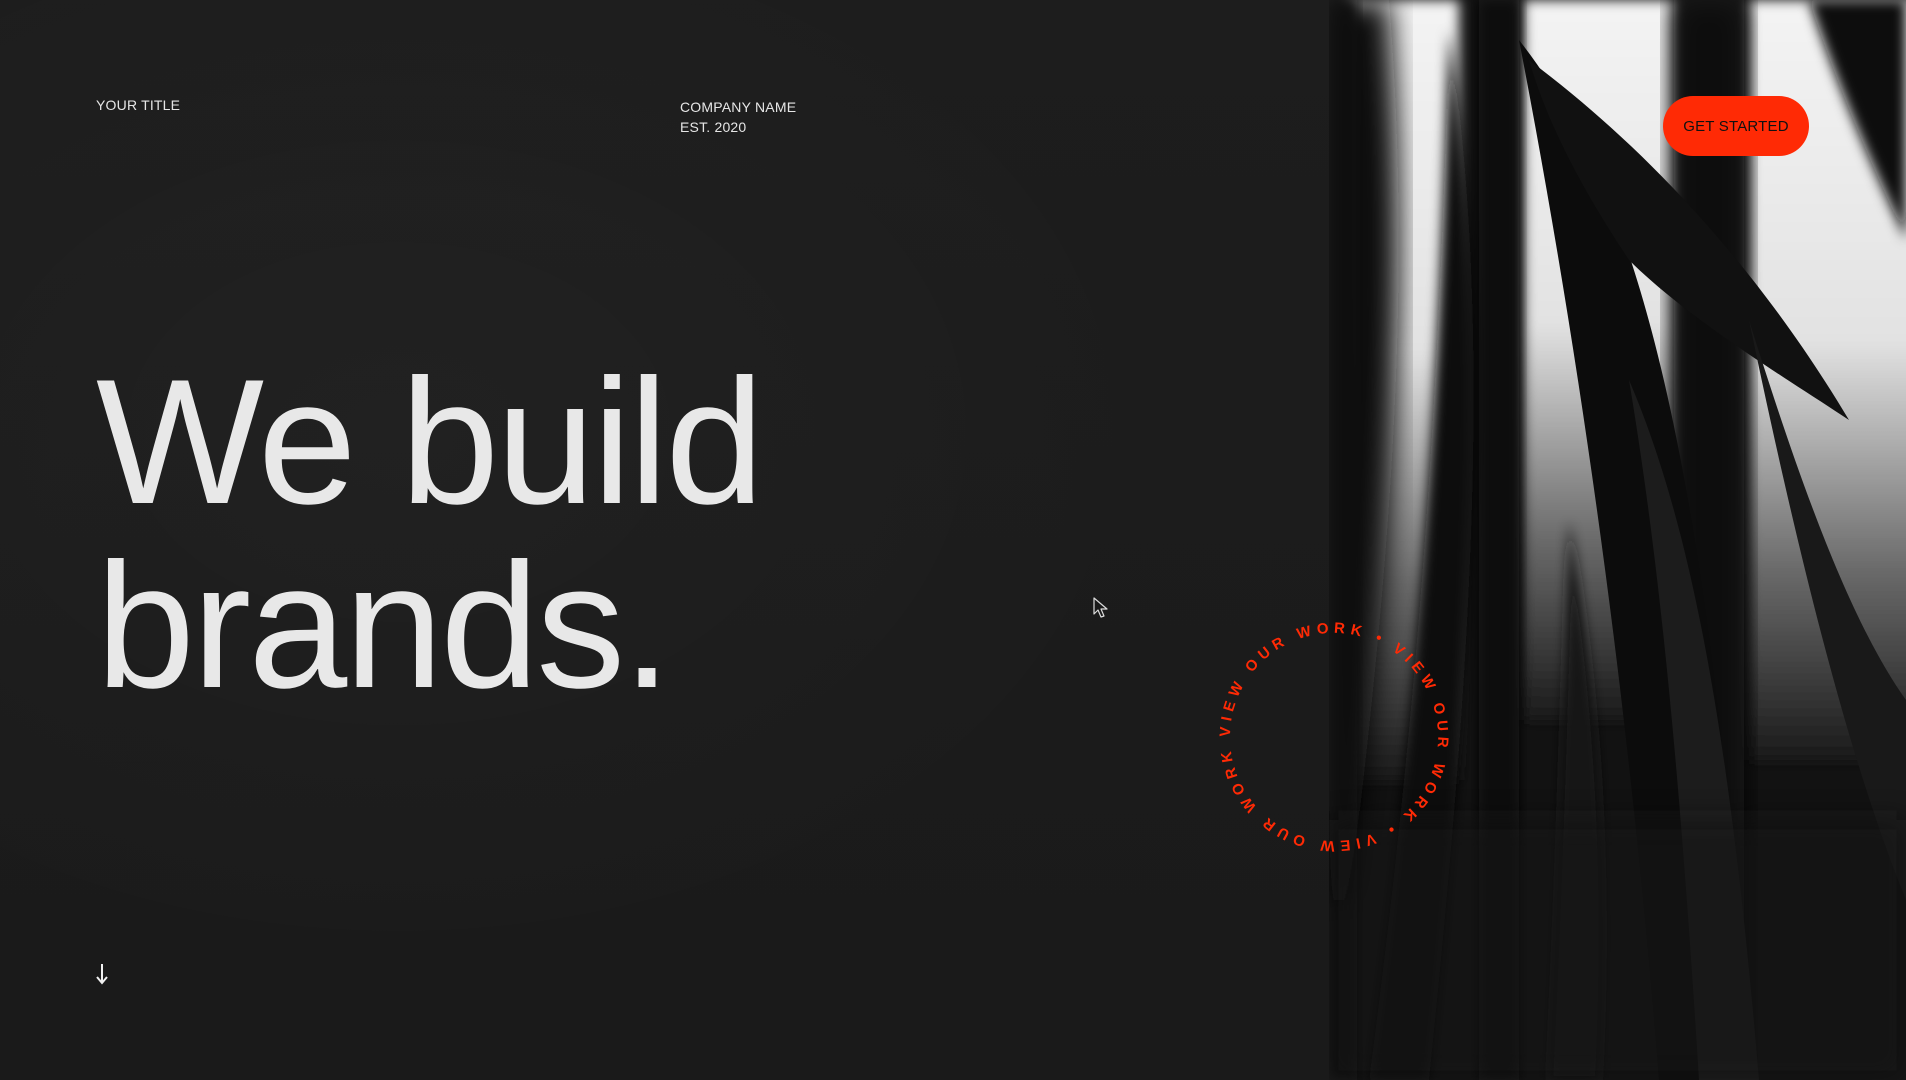  I want to click on hero-headline: We build brands., so click(430, 533).